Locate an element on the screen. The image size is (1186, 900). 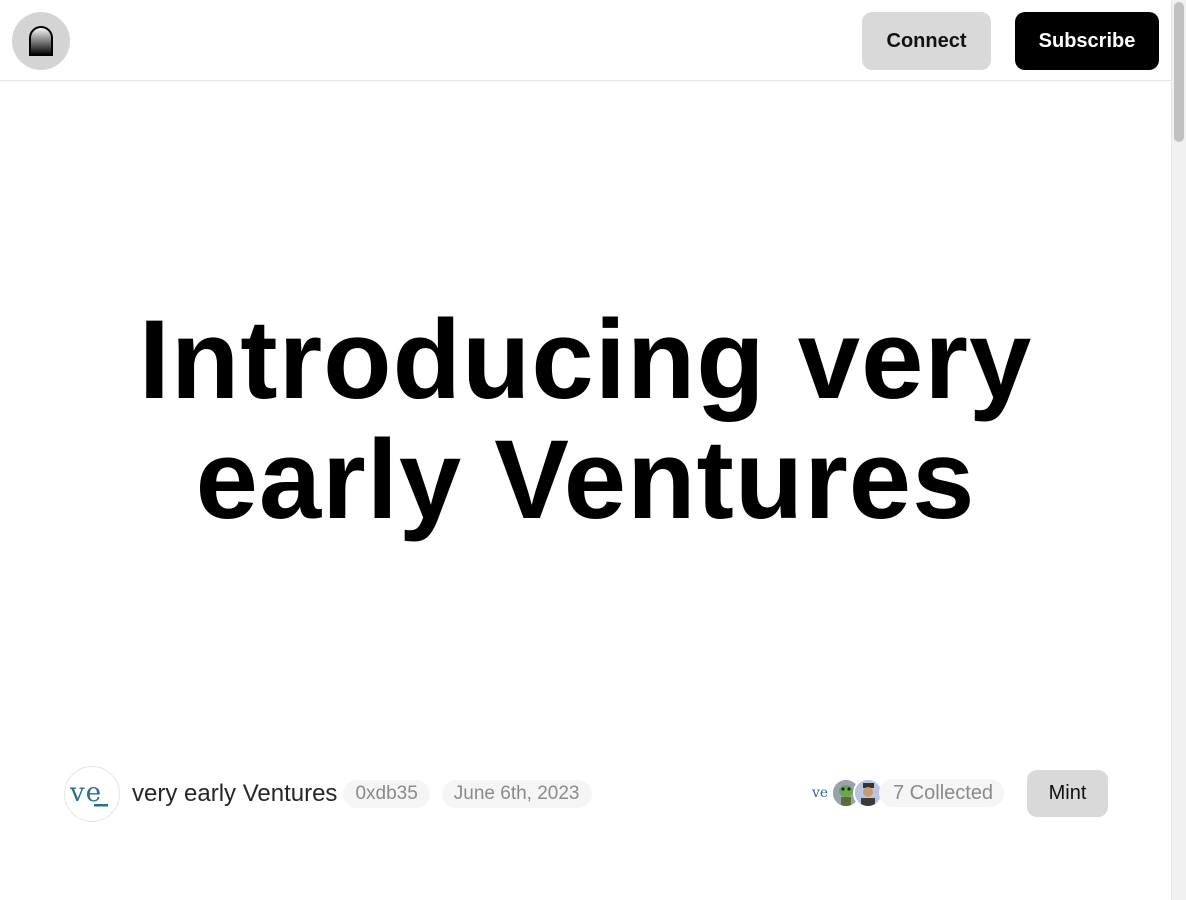
vertical-scrollbar is located at coordinates (1178, 450).